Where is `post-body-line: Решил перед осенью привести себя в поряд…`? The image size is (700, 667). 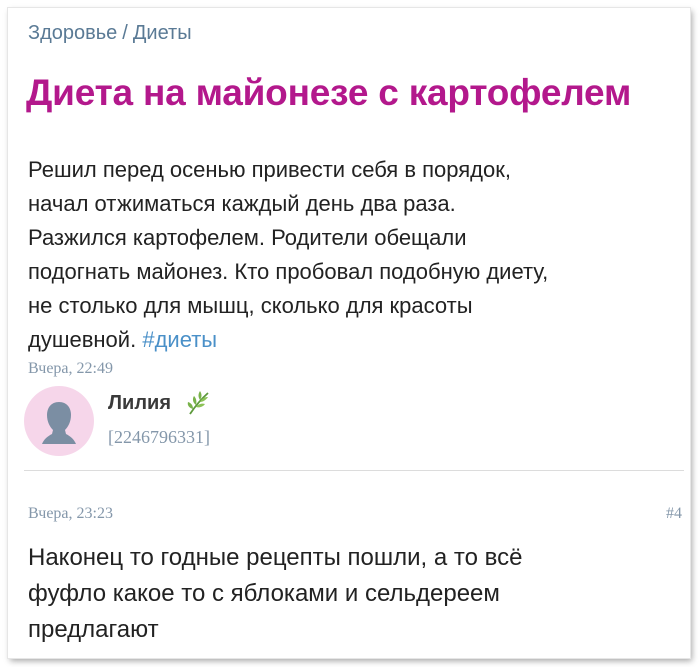
post-body-line: Решил перед осенью привести себя в поряд… is located at coordinates (269, 169).